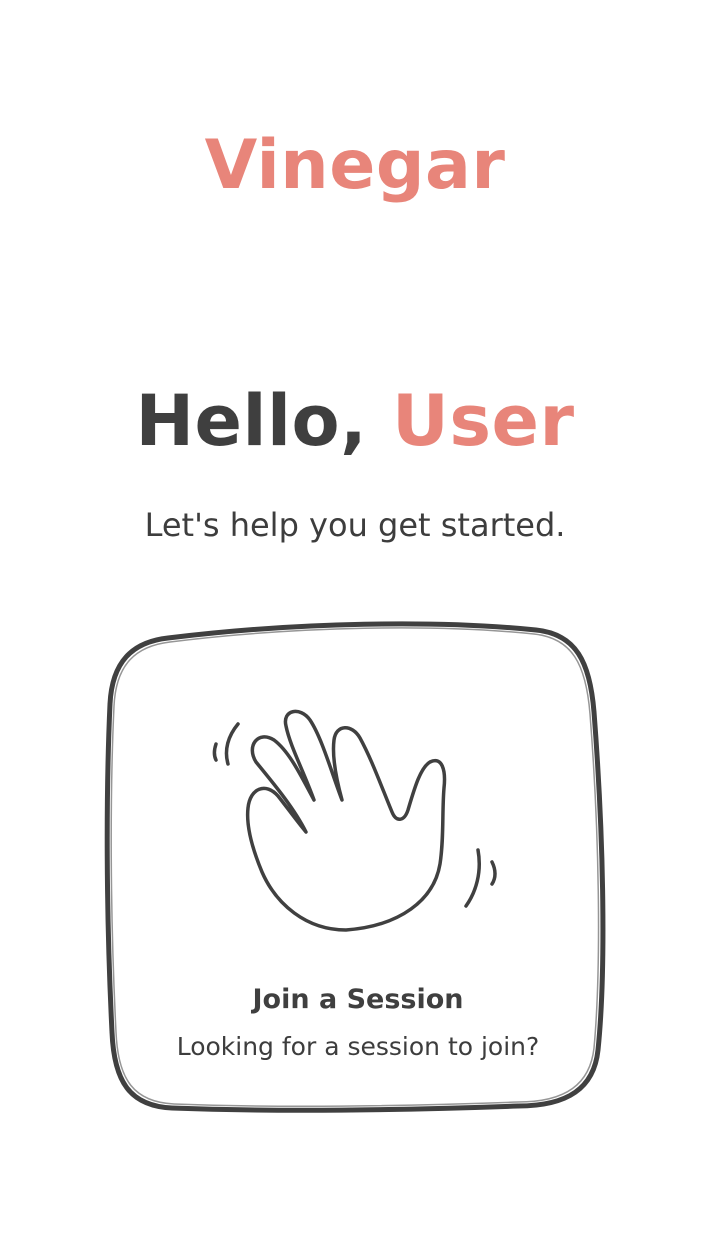 Image resolution: width=710 pixels, height=1252 pixels. What do you see at coordinates (355, 165) in the screenshot?
I see `app-logo-text: Vinegar` at bounding box center [355, 165].